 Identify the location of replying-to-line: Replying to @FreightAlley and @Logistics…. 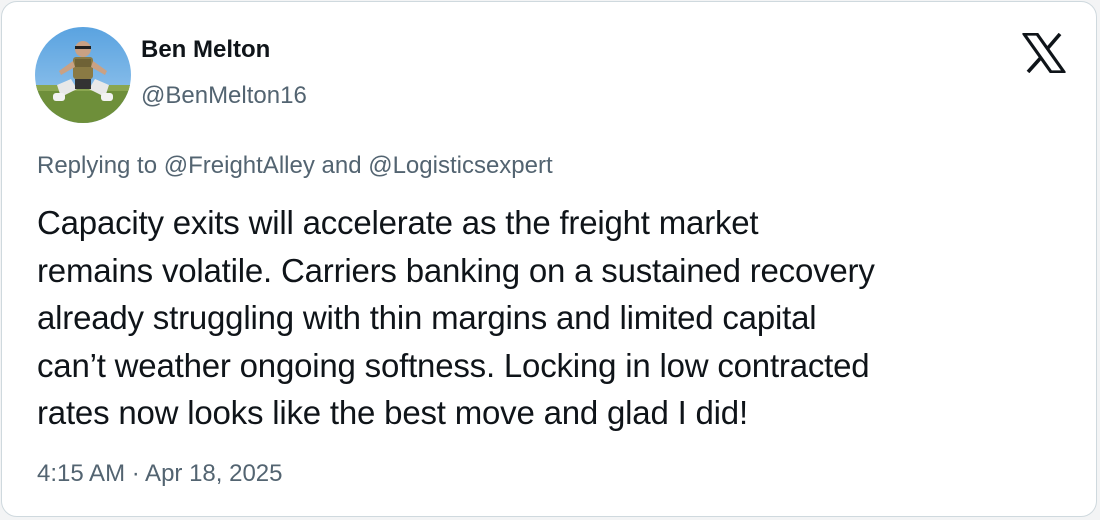
(295, 166).